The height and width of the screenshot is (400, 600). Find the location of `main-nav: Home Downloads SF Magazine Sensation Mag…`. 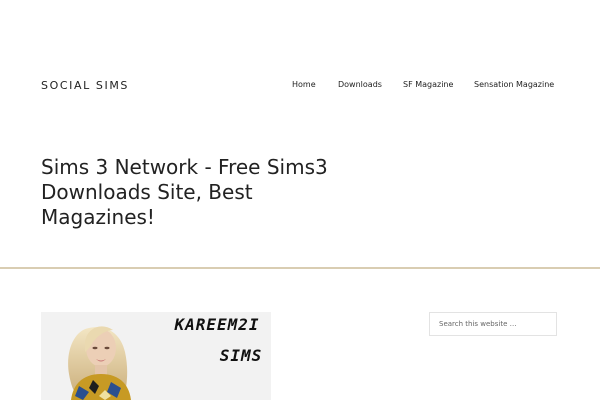

main-nav: Home Downloads SF Magazine Sensation Mag… is located at coordinates (300, 87).